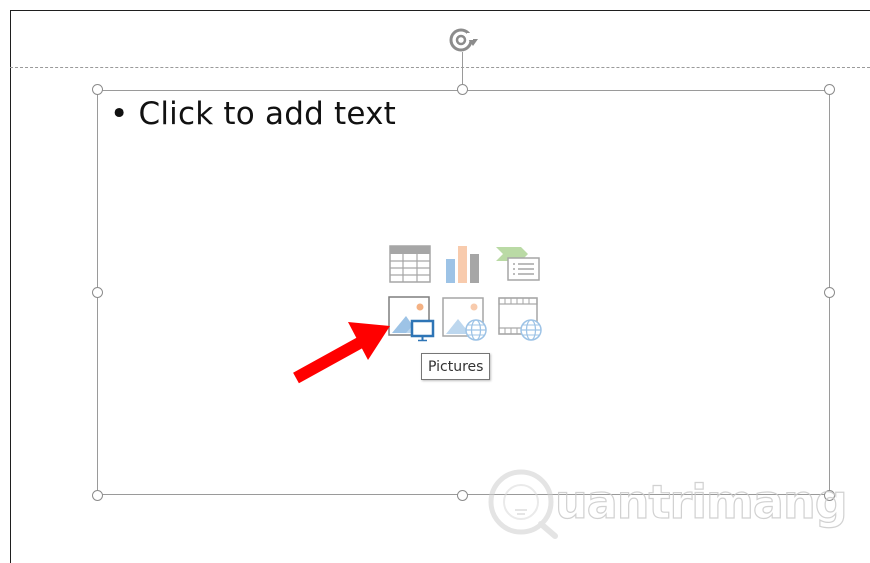  I want to click on resize-handle-bottom, so click(462, 495).